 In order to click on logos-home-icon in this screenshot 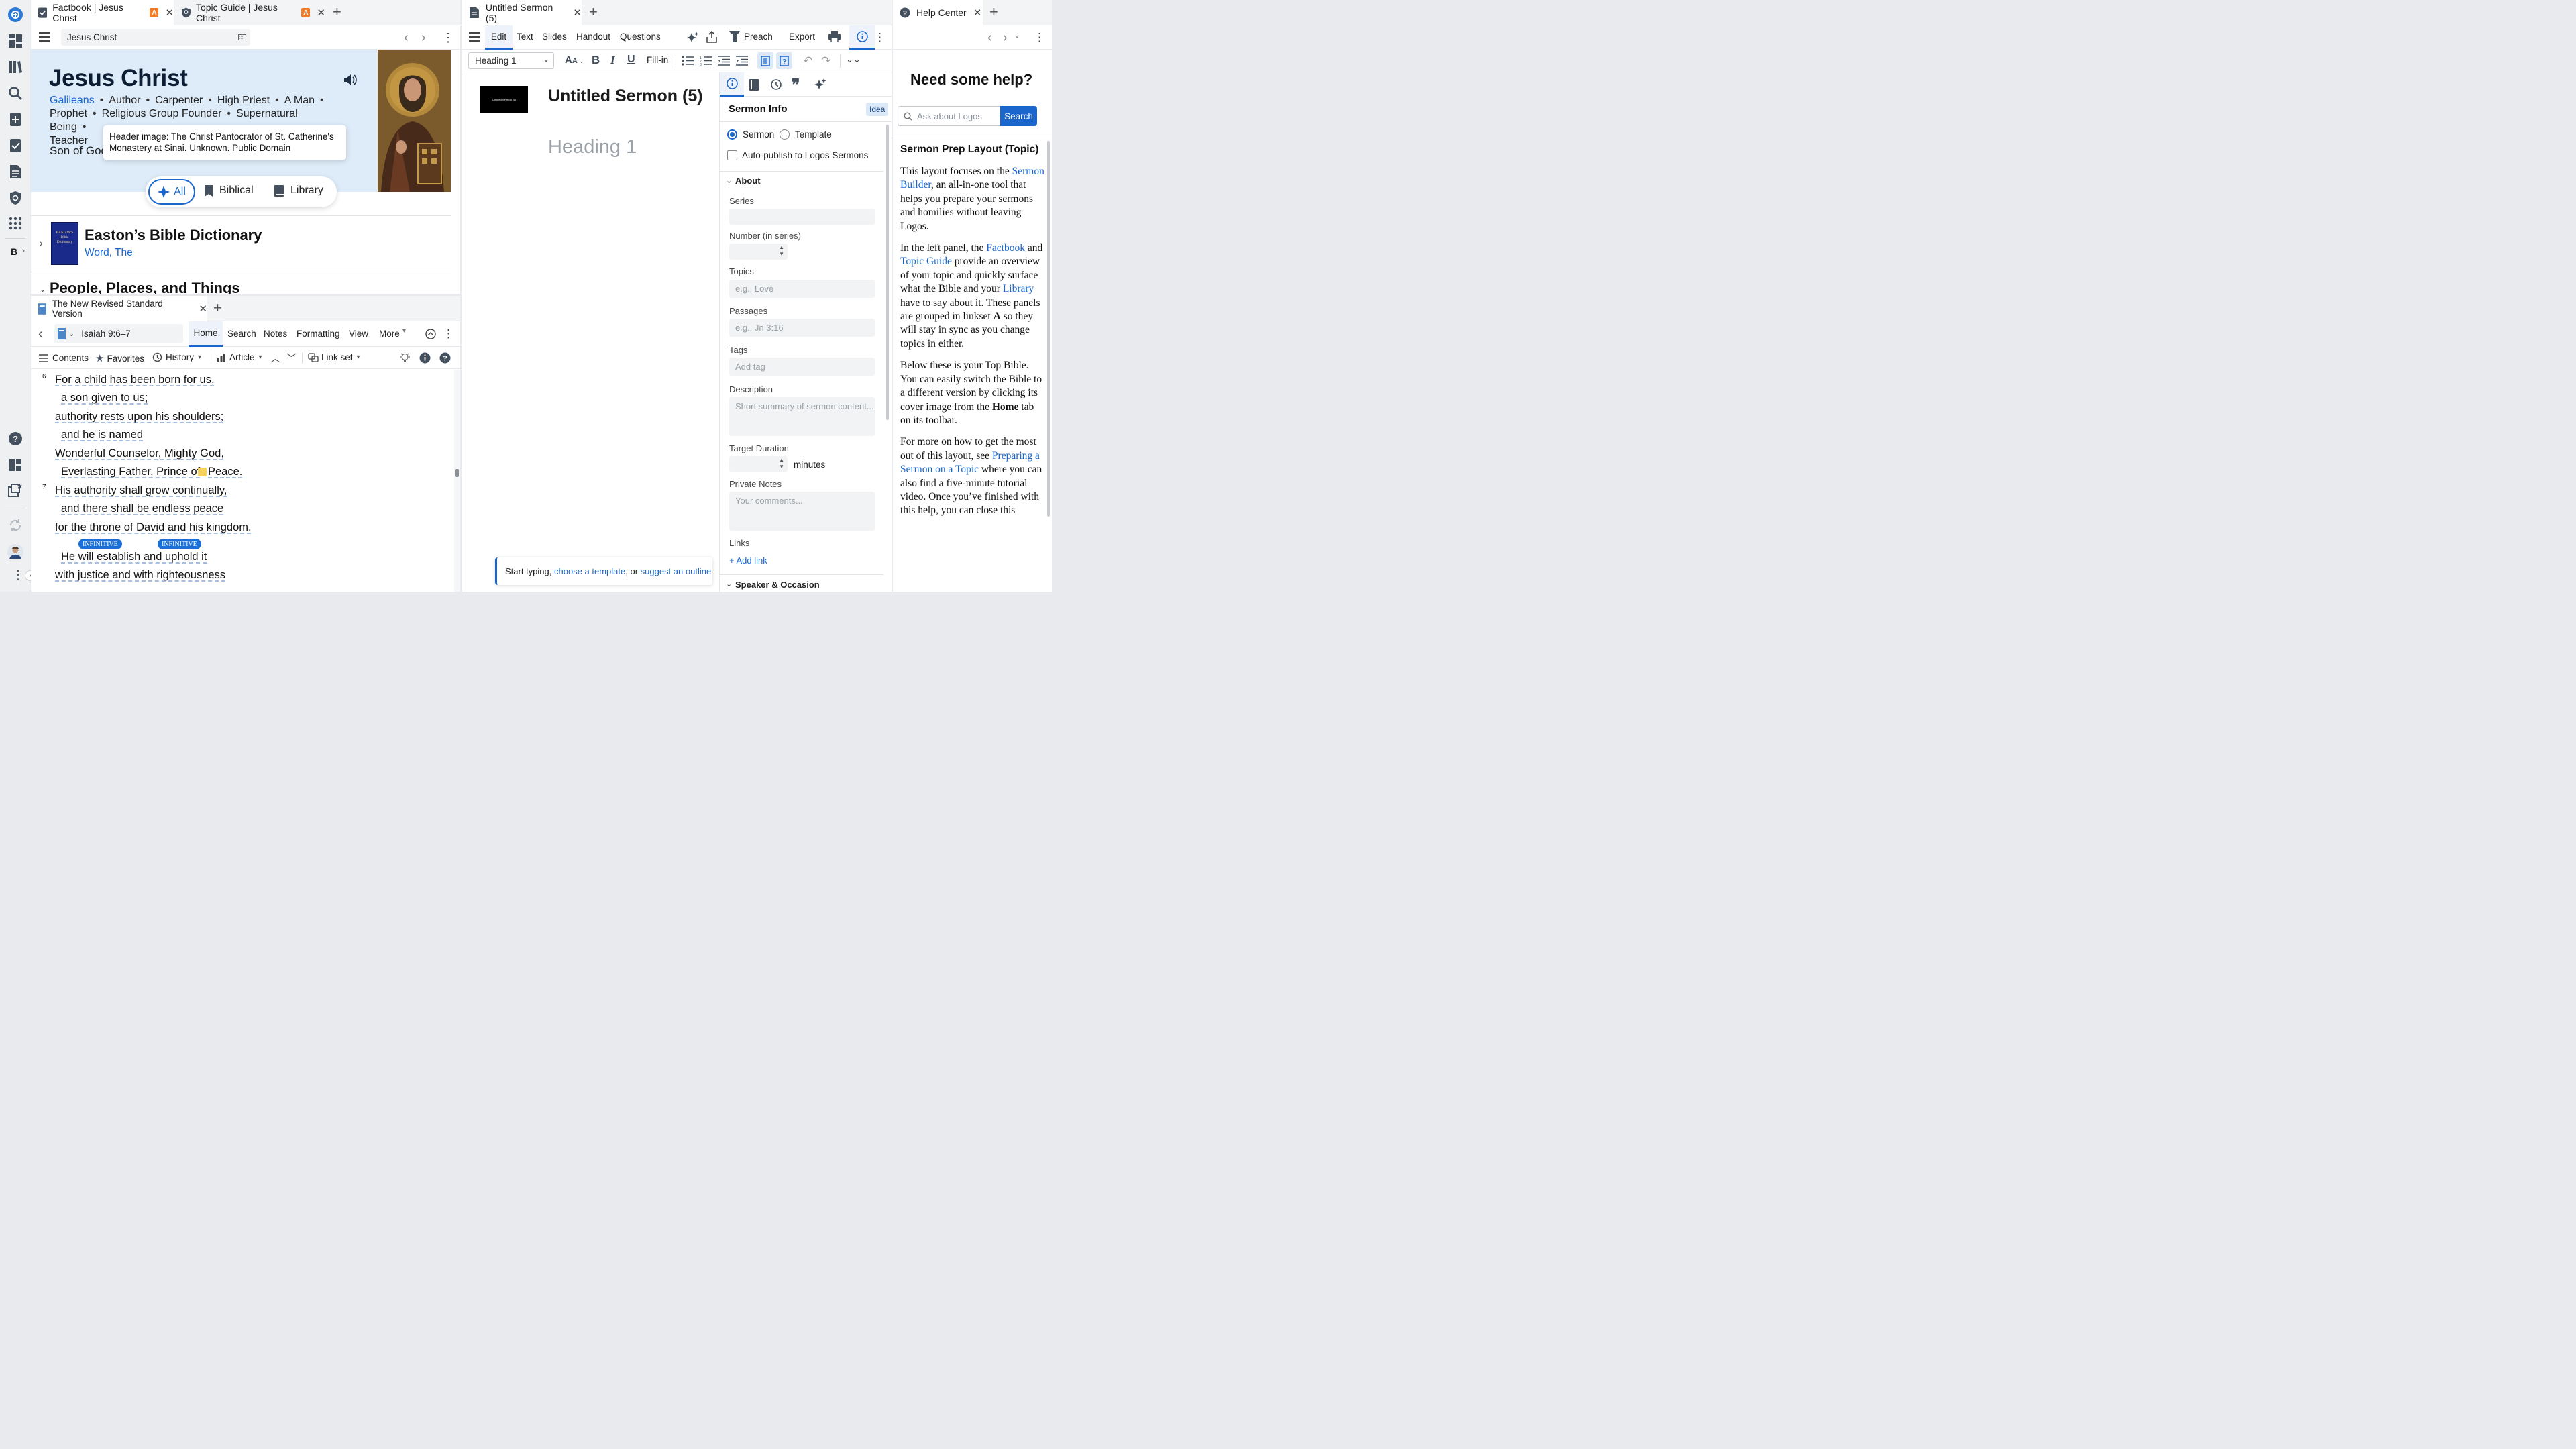, I will do `click(15, 14)`.